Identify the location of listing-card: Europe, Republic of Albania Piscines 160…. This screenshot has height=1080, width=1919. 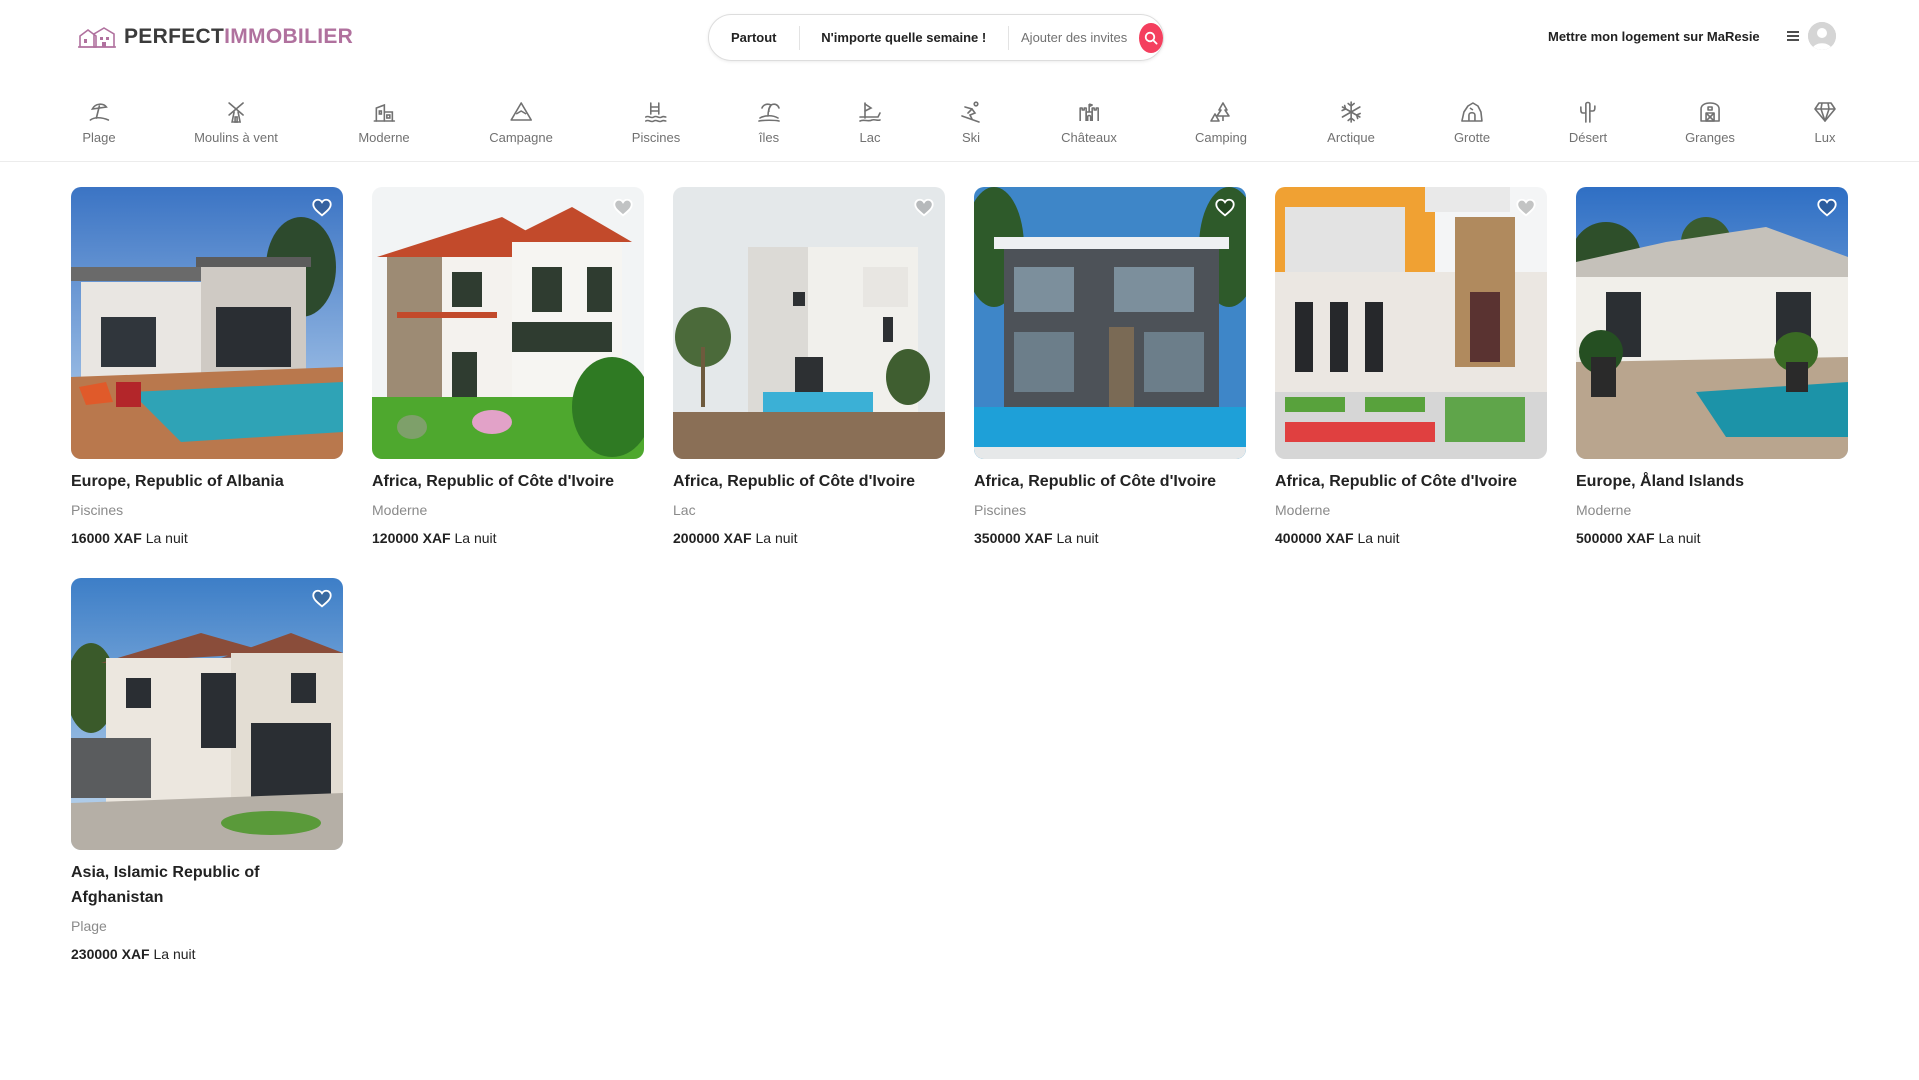
(207, 367).